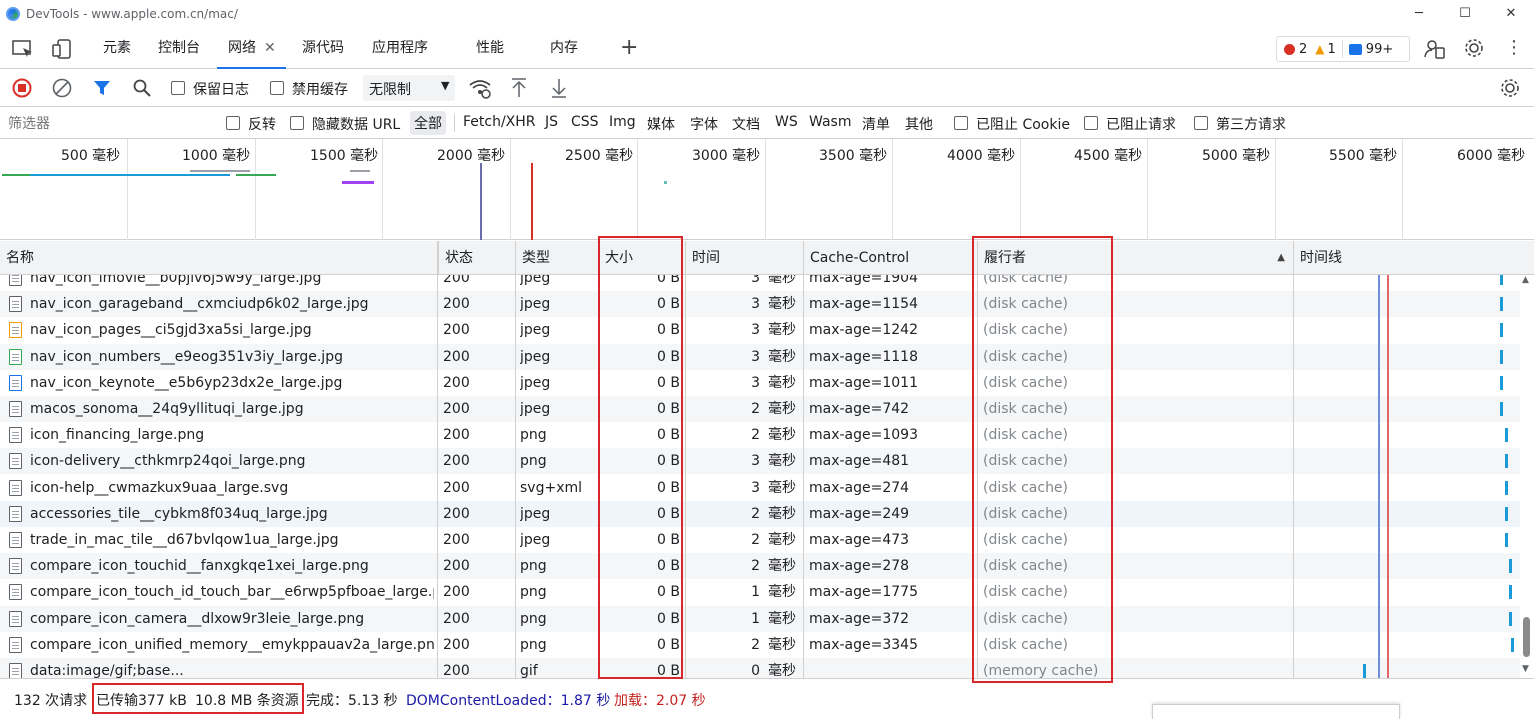  I want to click on export-har-icon, so click(559, 88).